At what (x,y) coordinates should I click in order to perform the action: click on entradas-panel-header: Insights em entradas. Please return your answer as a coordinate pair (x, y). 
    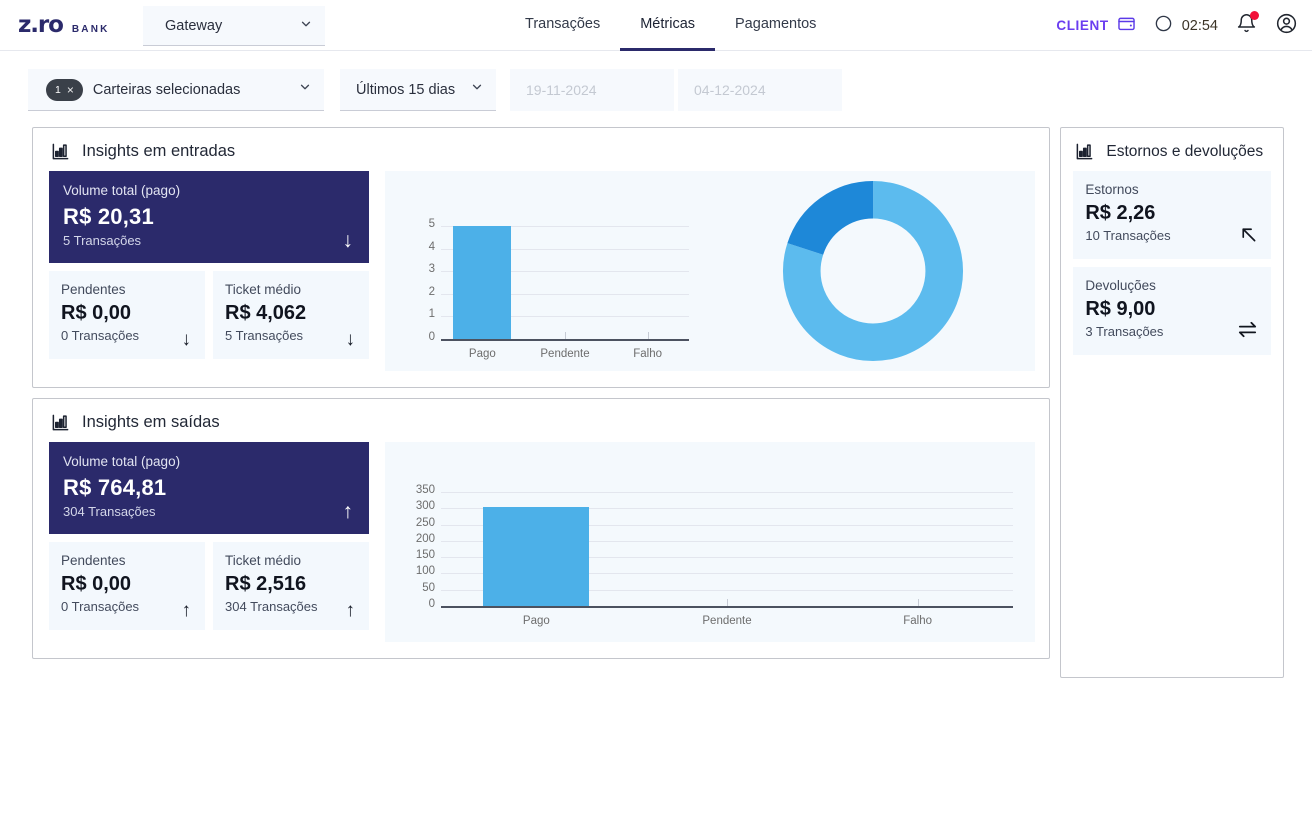
    Looking at the image, I should click on (541, 149).